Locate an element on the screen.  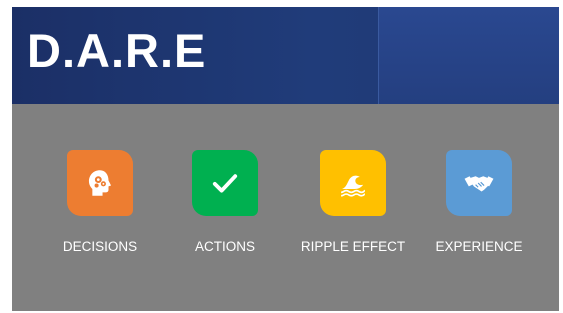
head-gears-icon is located at coordinates (100, 183).